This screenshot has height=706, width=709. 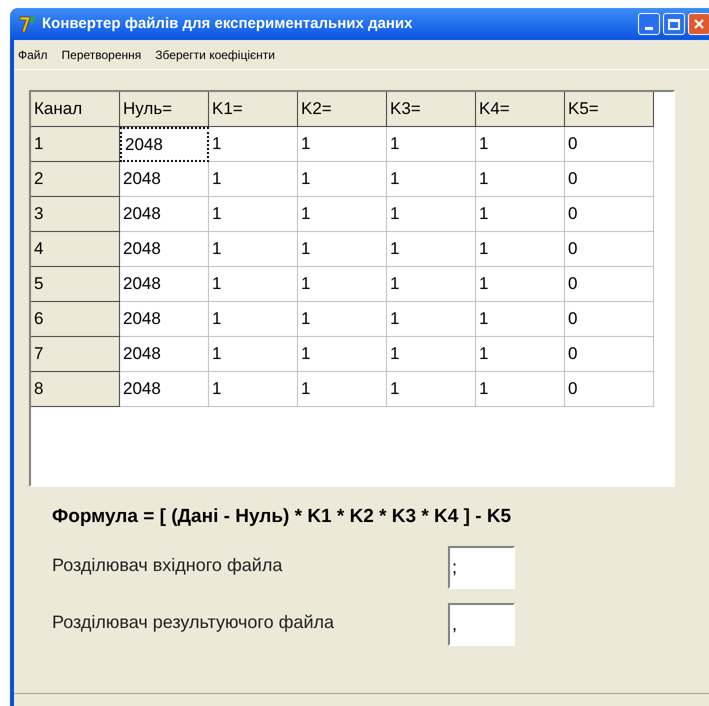 I want to click on row-header: 7, so click(x=75, y=354).